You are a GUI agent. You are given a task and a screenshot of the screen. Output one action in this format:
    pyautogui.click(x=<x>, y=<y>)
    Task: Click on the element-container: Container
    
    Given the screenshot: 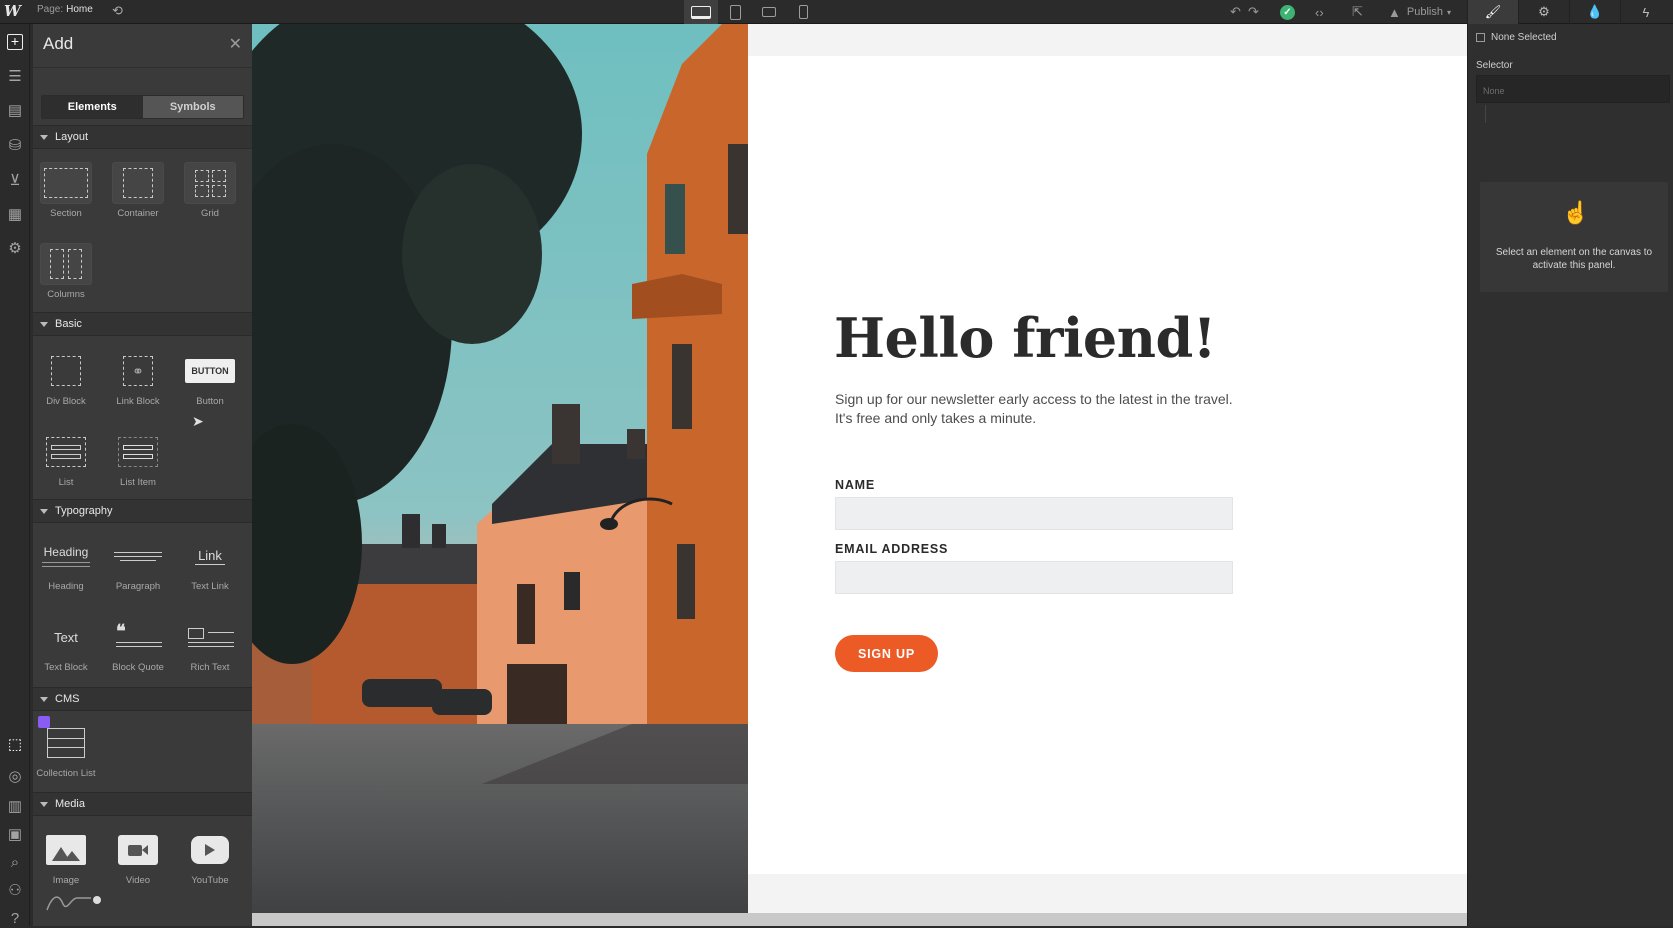 What is the action you would take?
    pyautogui.click(x=138, y=190)
    